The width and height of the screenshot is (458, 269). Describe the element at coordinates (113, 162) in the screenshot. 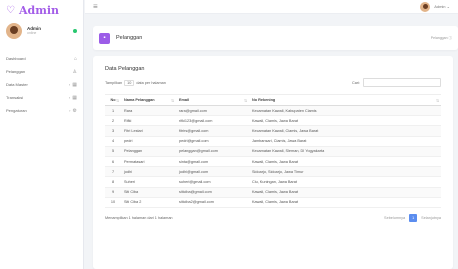

I see `cell-no: 6` at that location.